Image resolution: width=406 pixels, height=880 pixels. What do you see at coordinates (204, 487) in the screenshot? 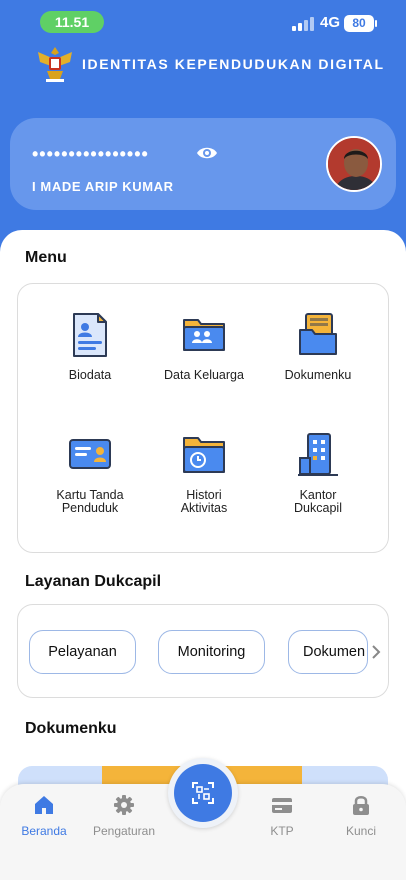
I see `menu-item-histori-aktivitas: Histori Aktivitas` at bounding box center [204, 487].